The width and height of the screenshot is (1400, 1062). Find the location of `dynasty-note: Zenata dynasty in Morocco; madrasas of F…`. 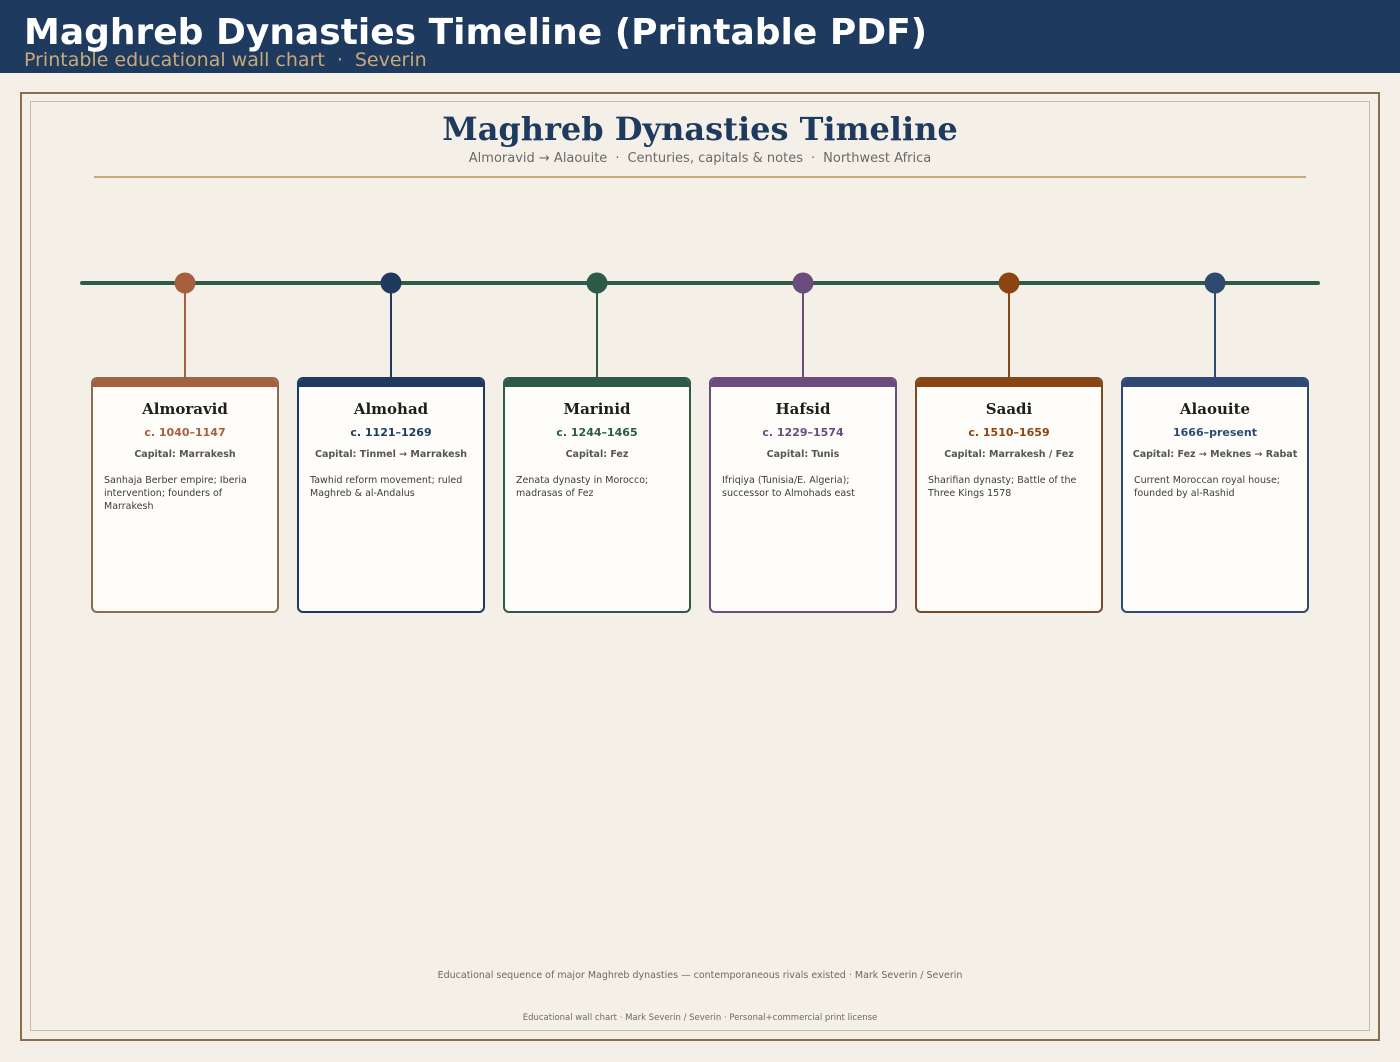

dynasty-note: Zenata dynasty in Morocco; madrasas of F… is located at coordinates (582, 487).